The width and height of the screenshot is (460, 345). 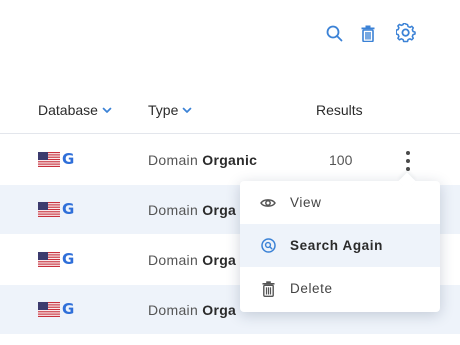 What do you see at coordinates (340, 288) in the screenshot?
I see `menu-item-delete: Delete` at bounding box center [340, 288].